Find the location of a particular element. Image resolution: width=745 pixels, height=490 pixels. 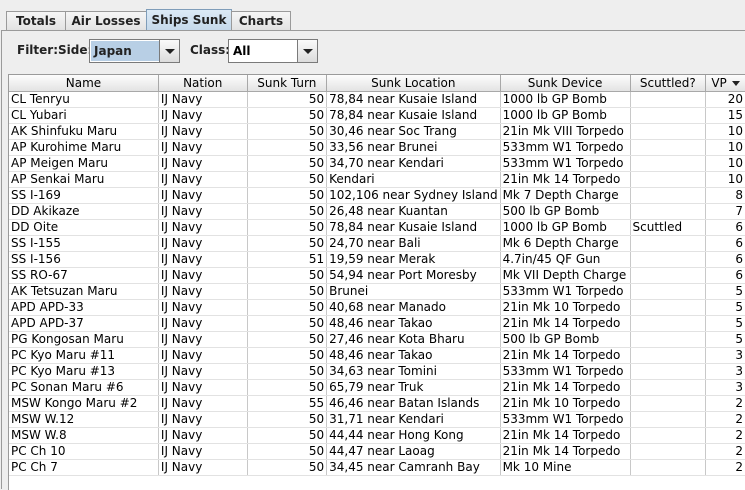

column-header-nation: Nation is located at coordinates (203, 83).